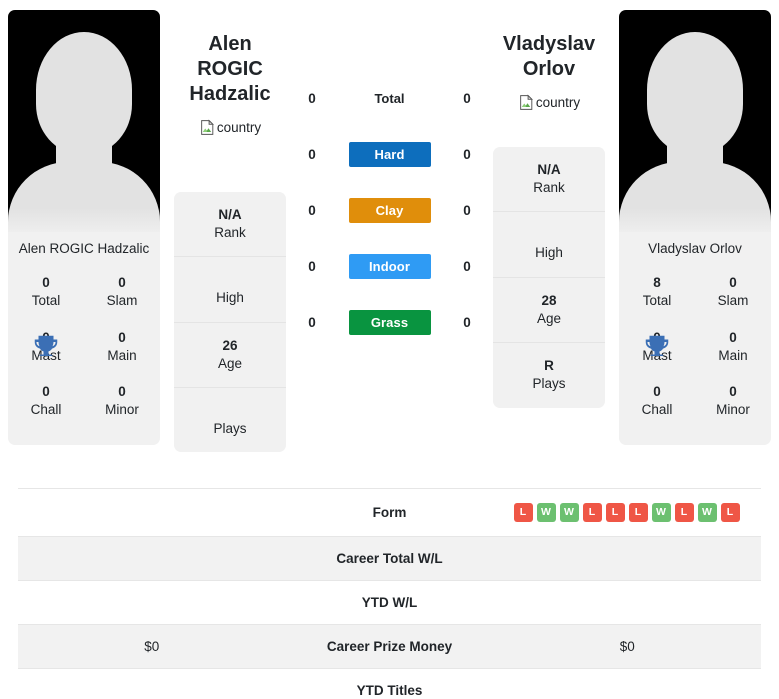 The image size is (779, 699). What do you see at coordinates (657, 410) in the screenshot?
I see `stat-label: Chall` at bounding box center [657, 410].